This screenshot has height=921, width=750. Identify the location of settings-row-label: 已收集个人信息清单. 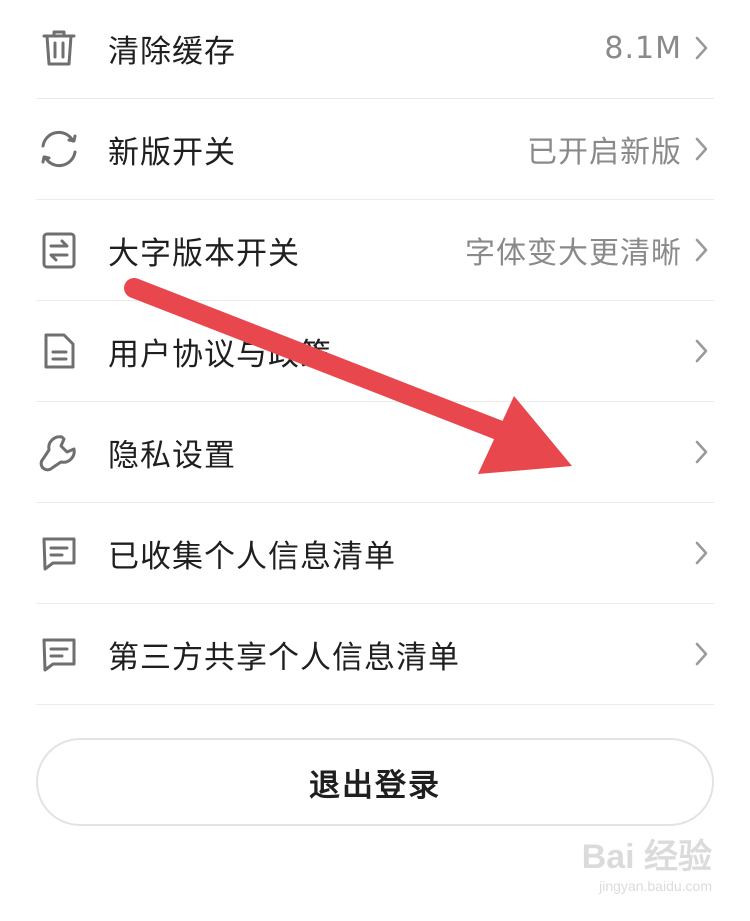
(252, 556).